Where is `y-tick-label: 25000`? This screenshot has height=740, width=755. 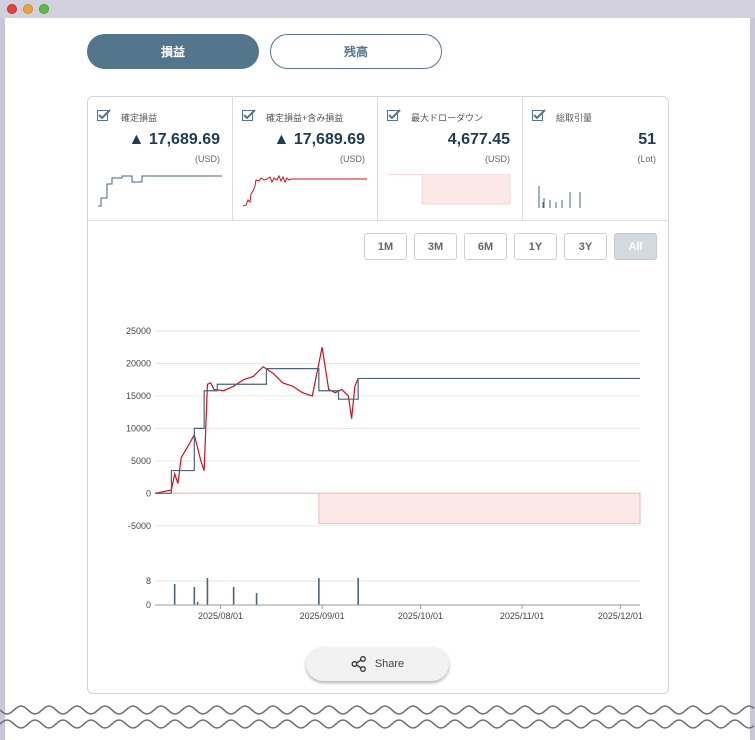
y-tick-label: 25000 is located at coordinates (138, 331).